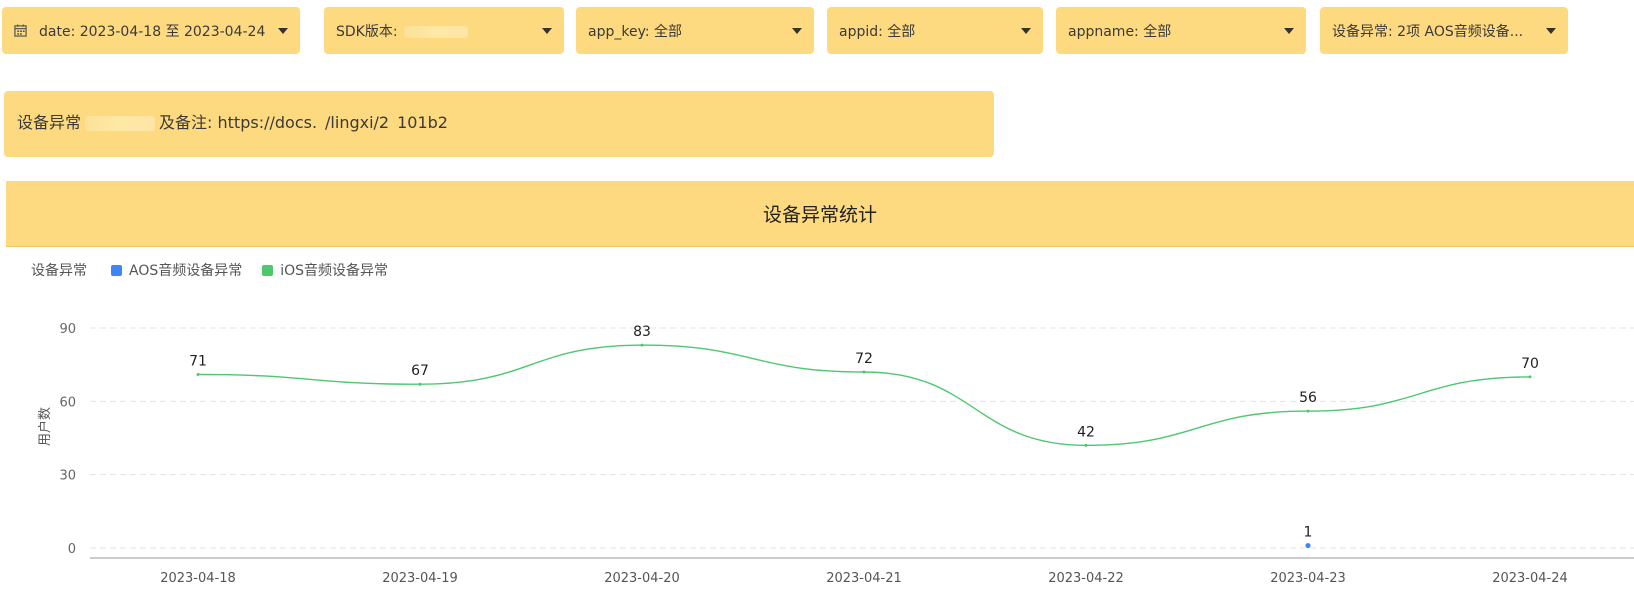 The image size is (1634, 595). What do you see at coordinates (67, 476) in the screenshot?
I see `y-tick-label: 30` at bounding box center [67, 476].